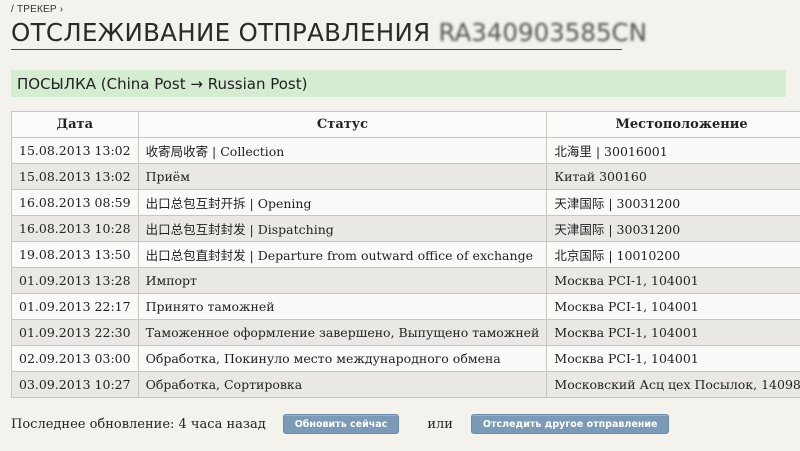 The image size is (800, 451). What do you see at coordinates (75, 254) in the screenshot?
I see `cell-date: 19.08.2013 13:50` at bounding box center [75, 254].